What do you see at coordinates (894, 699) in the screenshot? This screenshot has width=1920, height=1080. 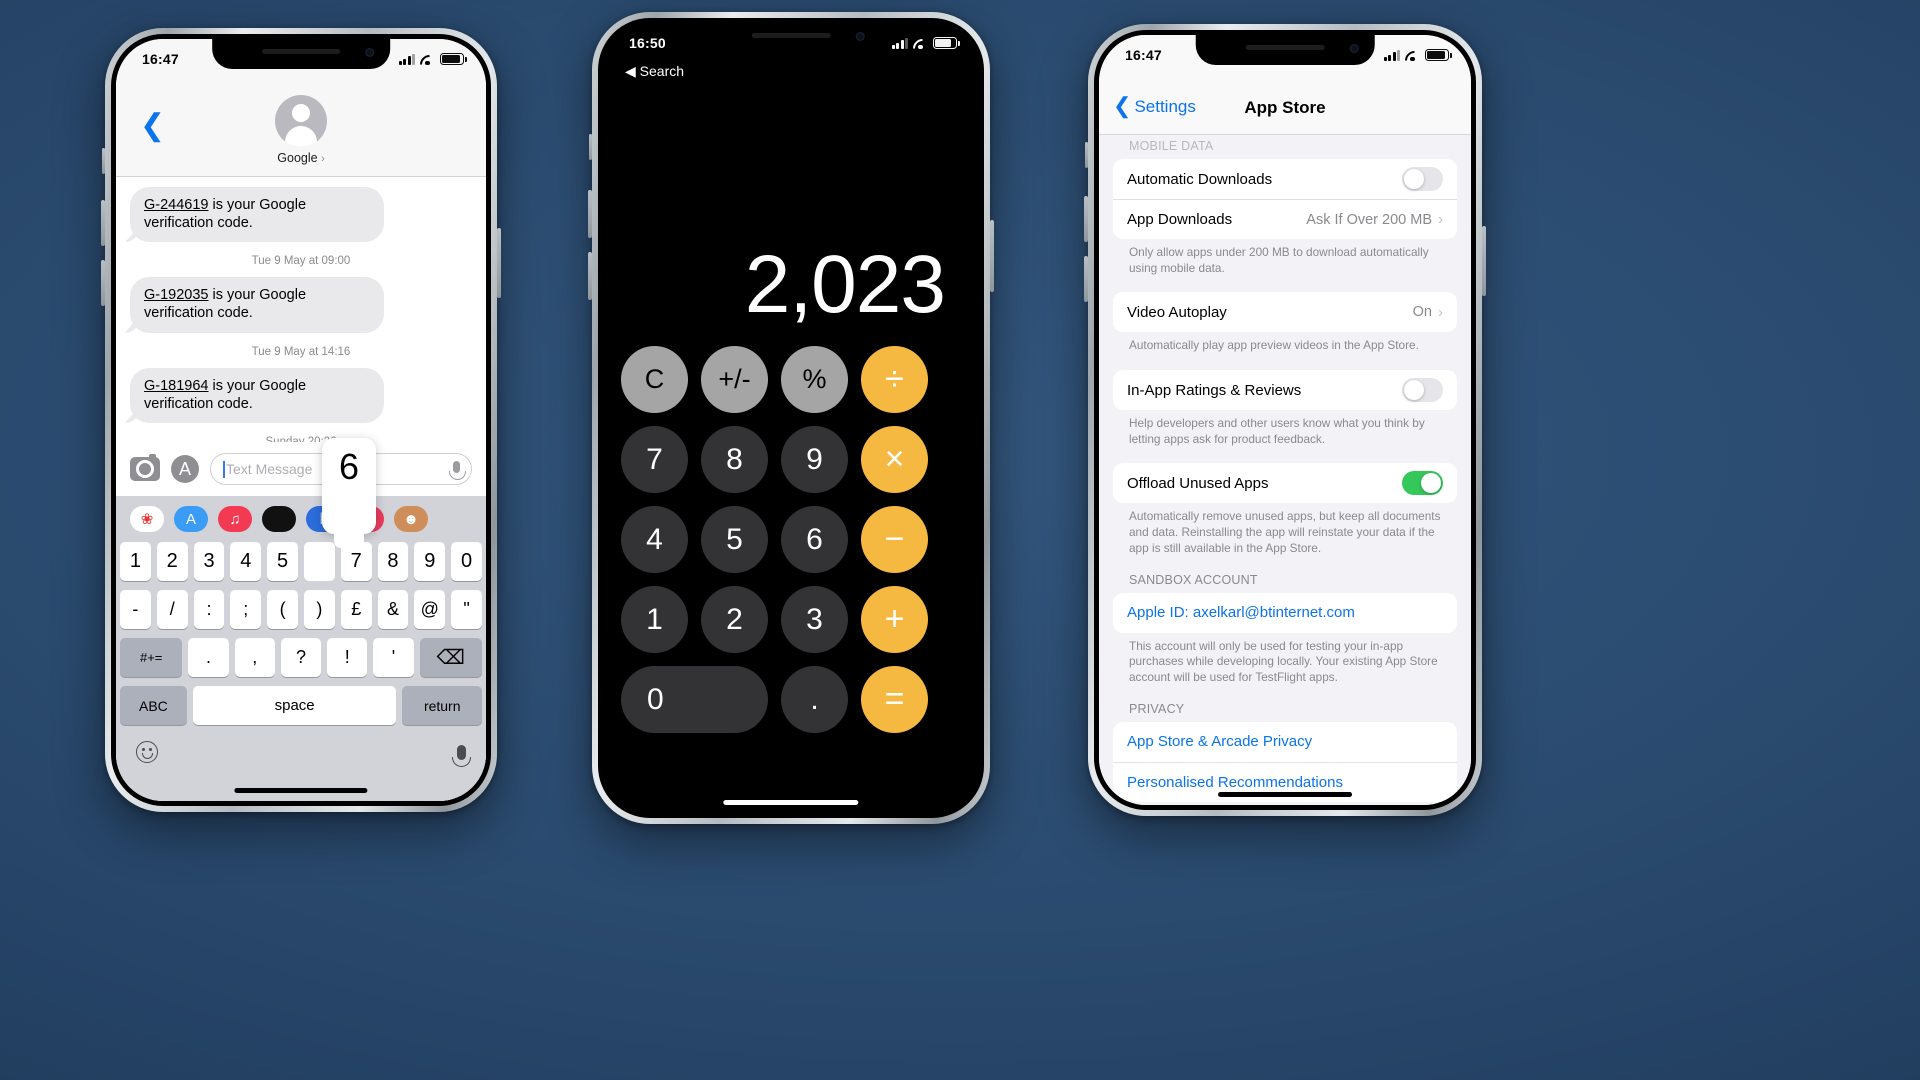 I see `equals-key: =` at bounding box center [894, 699].